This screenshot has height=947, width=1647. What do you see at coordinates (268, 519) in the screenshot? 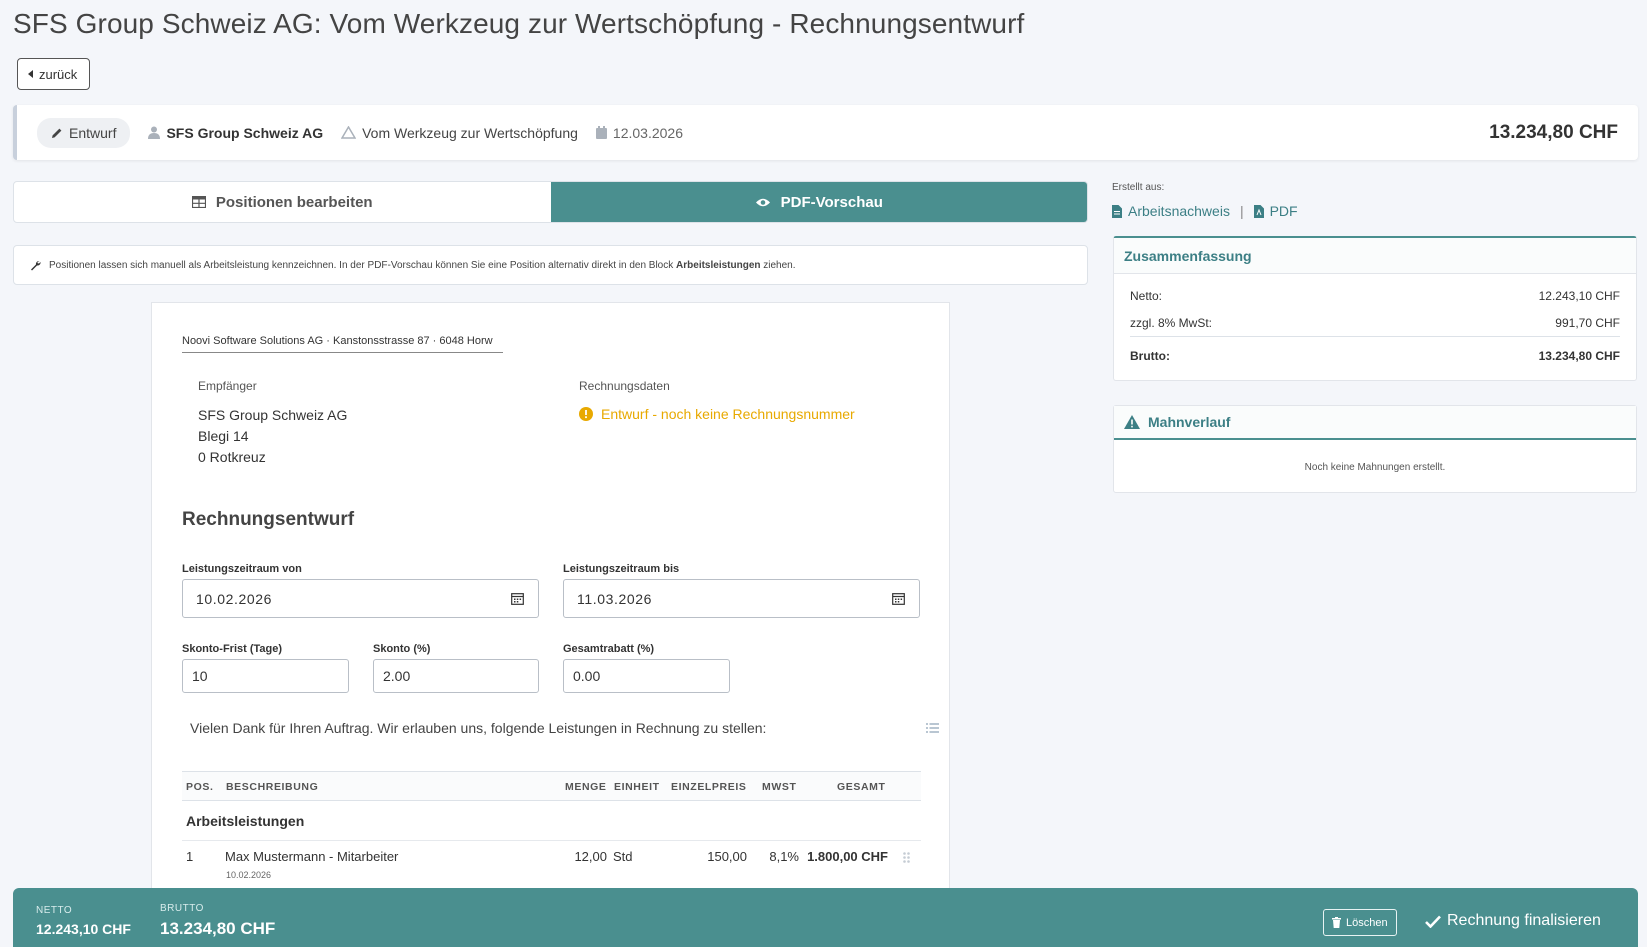
I see `document-title: Rechnungsentwurf` at bounding box center [268, 519].